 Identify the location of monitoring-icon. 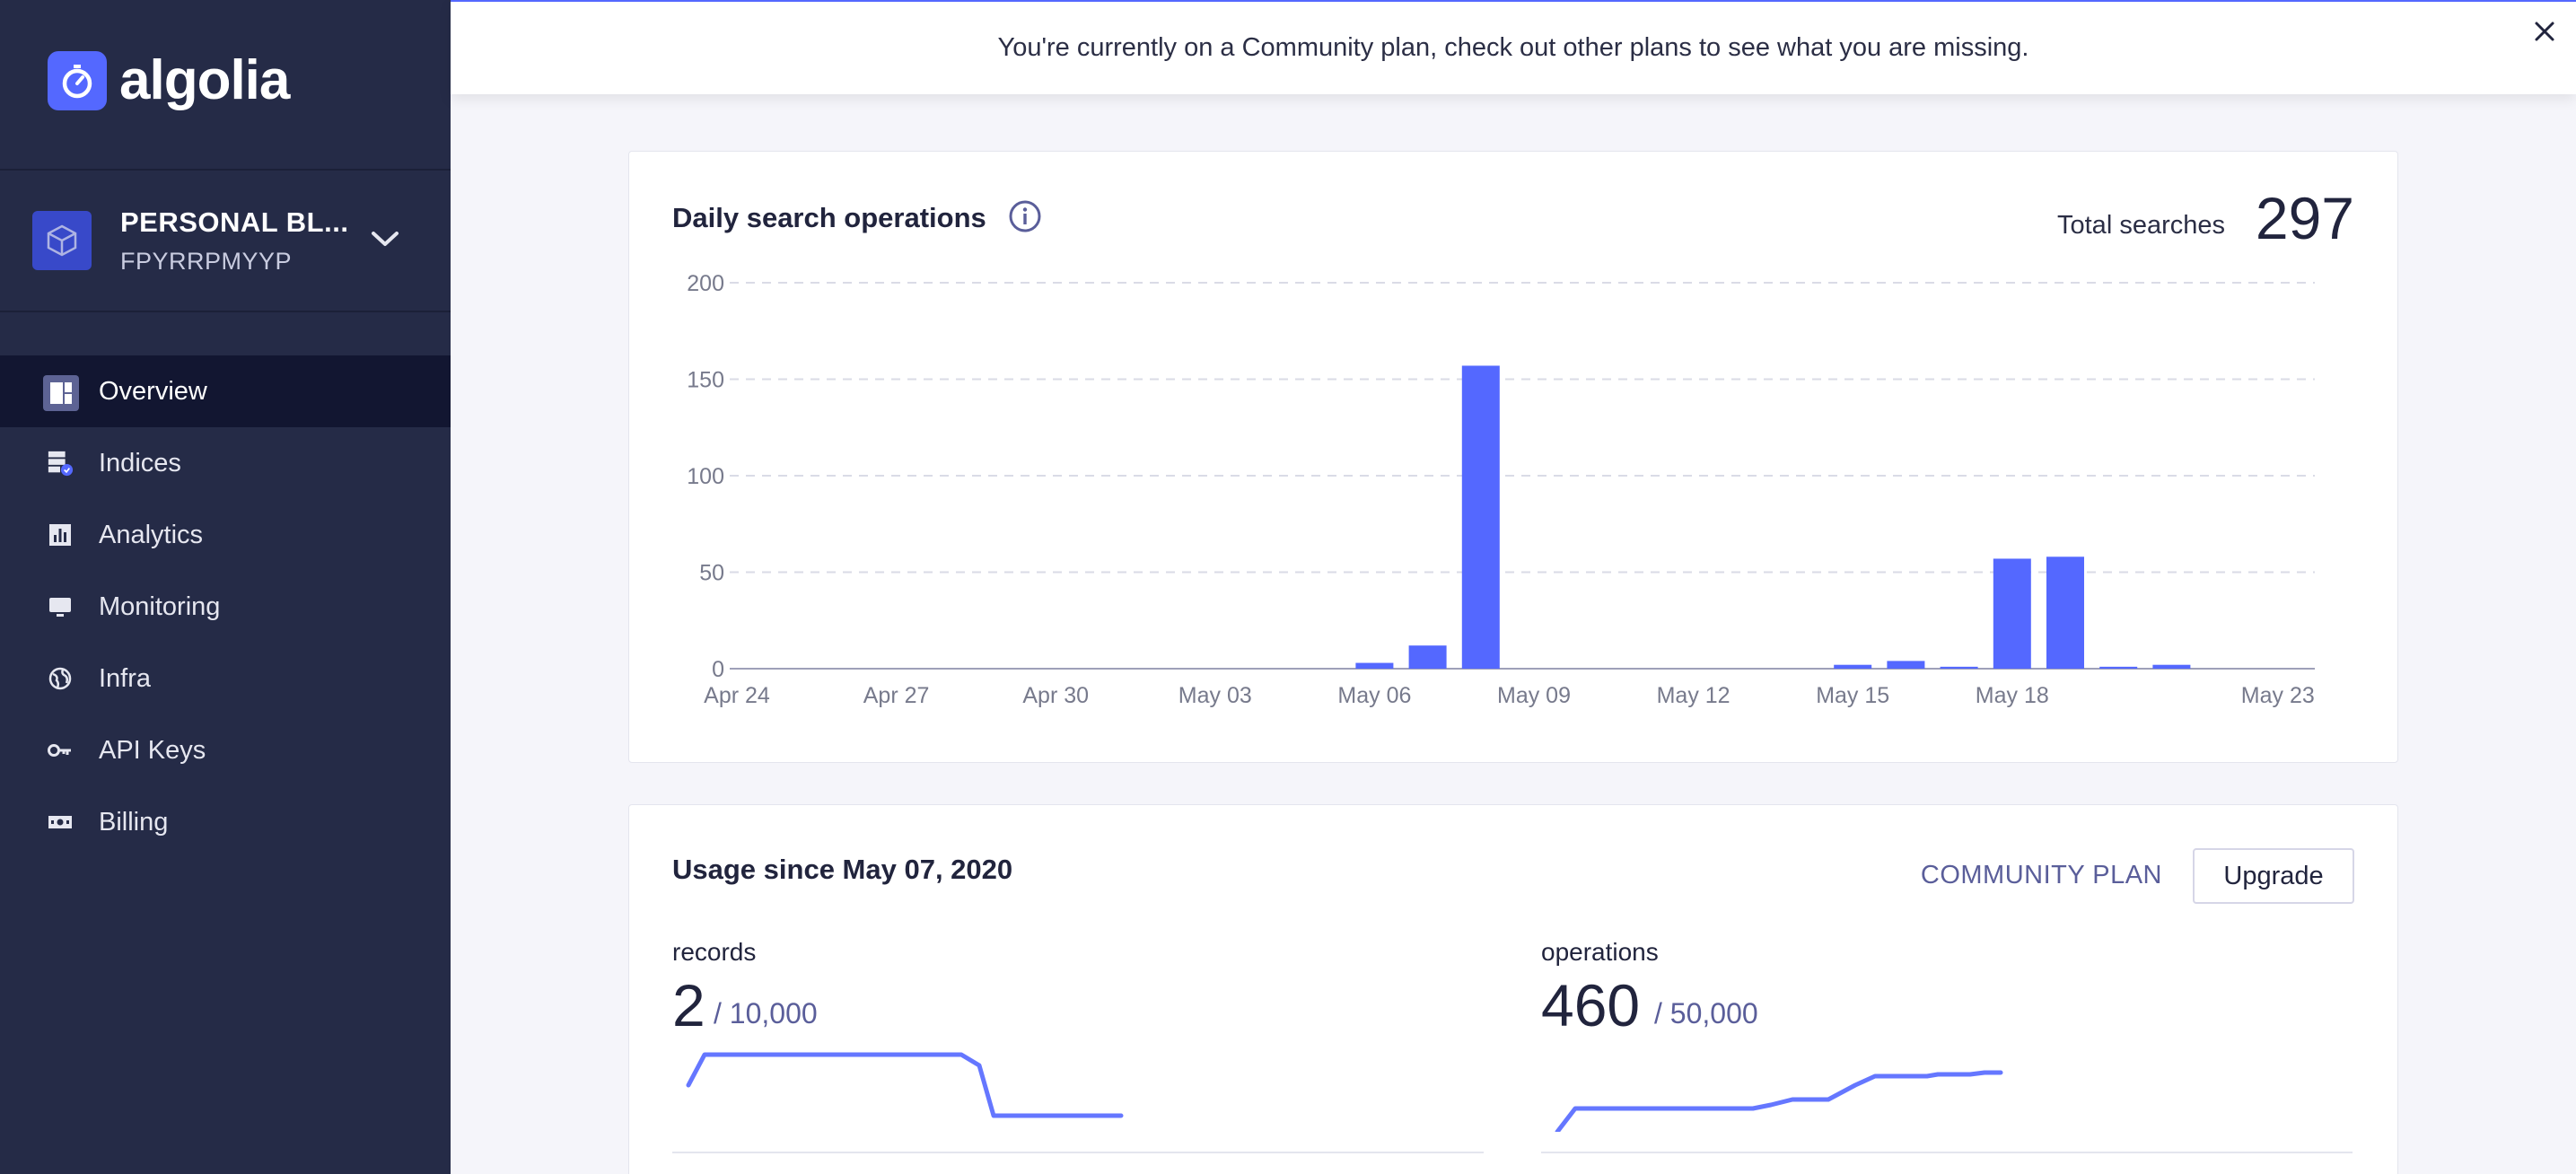
(60, 606).